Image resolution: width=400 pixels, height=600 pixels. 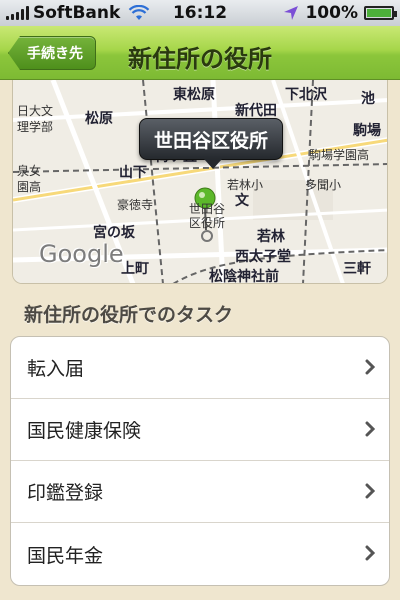 I want to click on task-item-kokumin-kenko-hoken: 国民健康保険, so click(x=200, y=430).